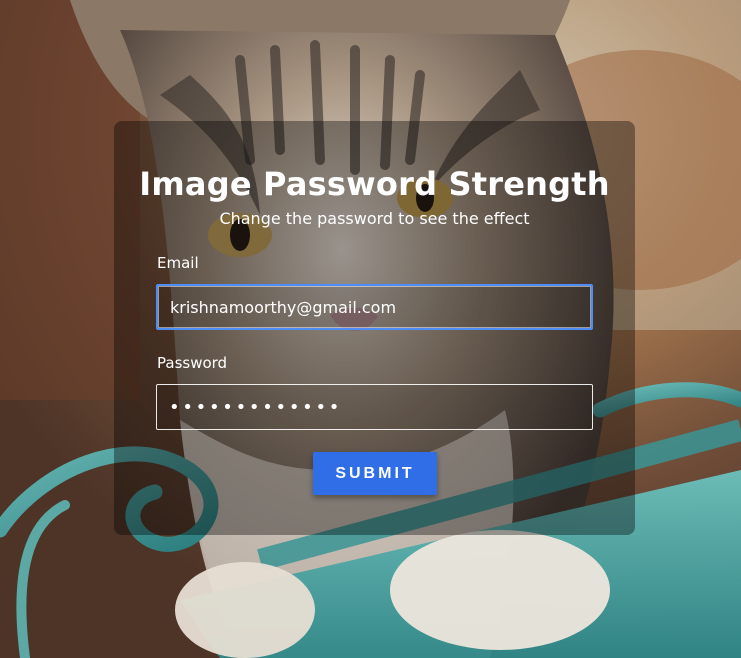 The height and width of the screenshot is (658, 741). I want to click on password-field: •••••••••••••, so click(374, 407).